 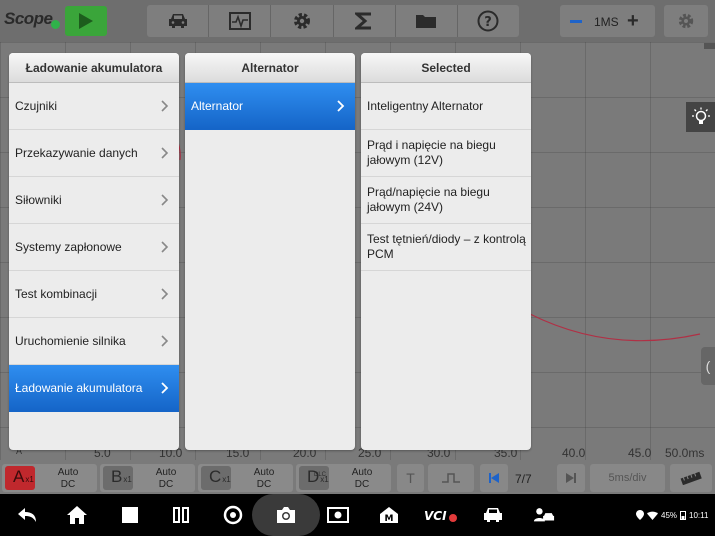 I want to click on battery-percentage: 45%, so click(x=669, y=515).